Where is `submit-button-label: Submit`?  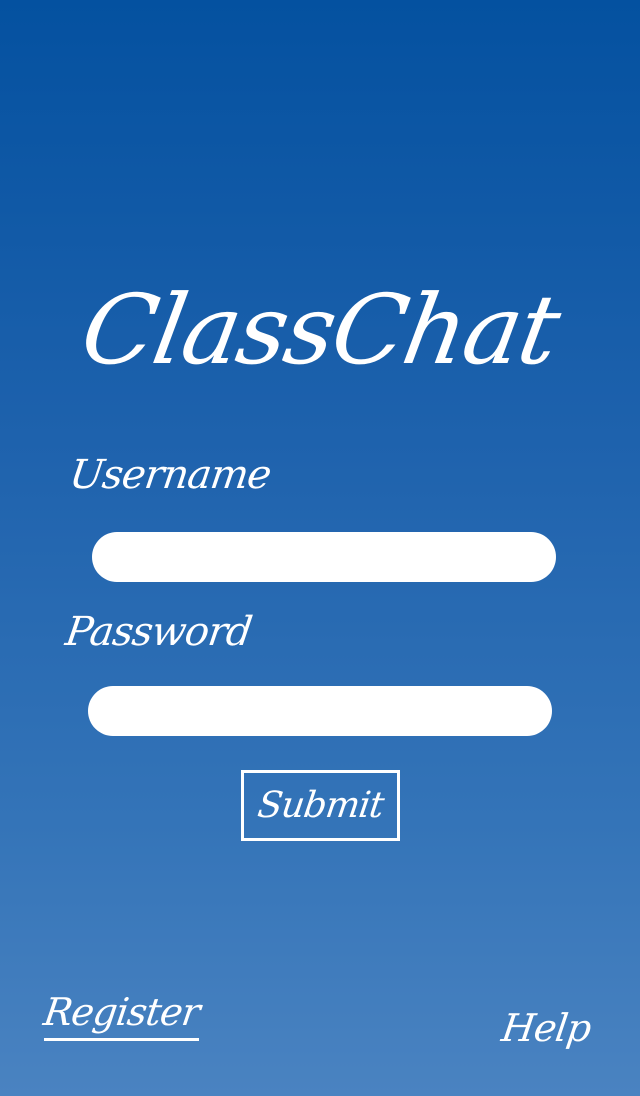
submit-button-label: Submit is located at coordinates (320, 805).